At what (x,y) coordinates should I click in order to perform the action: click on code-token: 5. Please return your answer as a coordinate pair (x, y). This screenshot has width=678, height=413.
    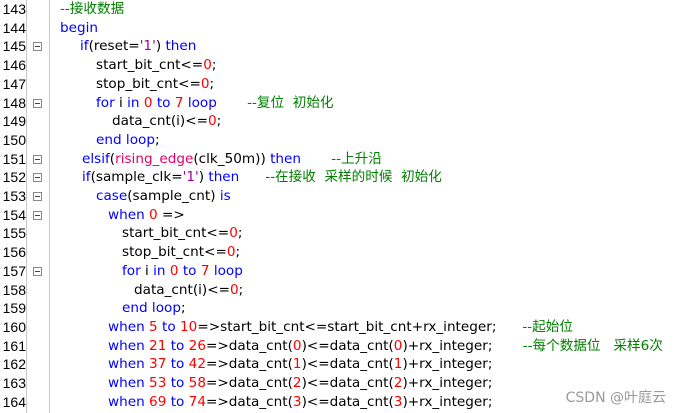
    Looking at the image, I should click on (153, 326).